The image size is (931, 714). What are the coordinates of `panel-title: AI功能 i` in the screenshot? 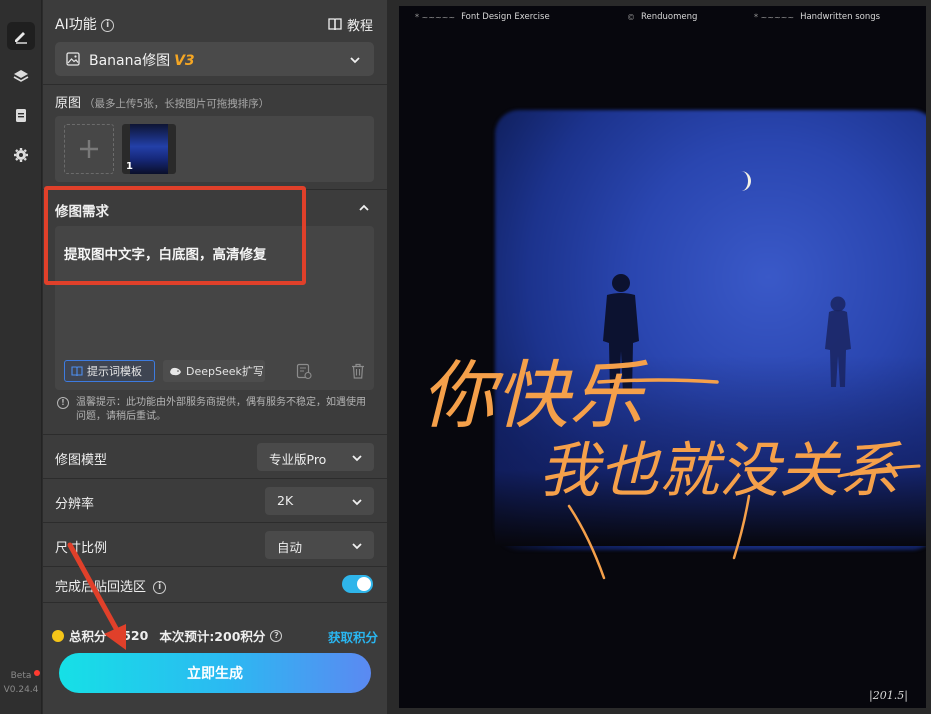 It's located at (85, 24).